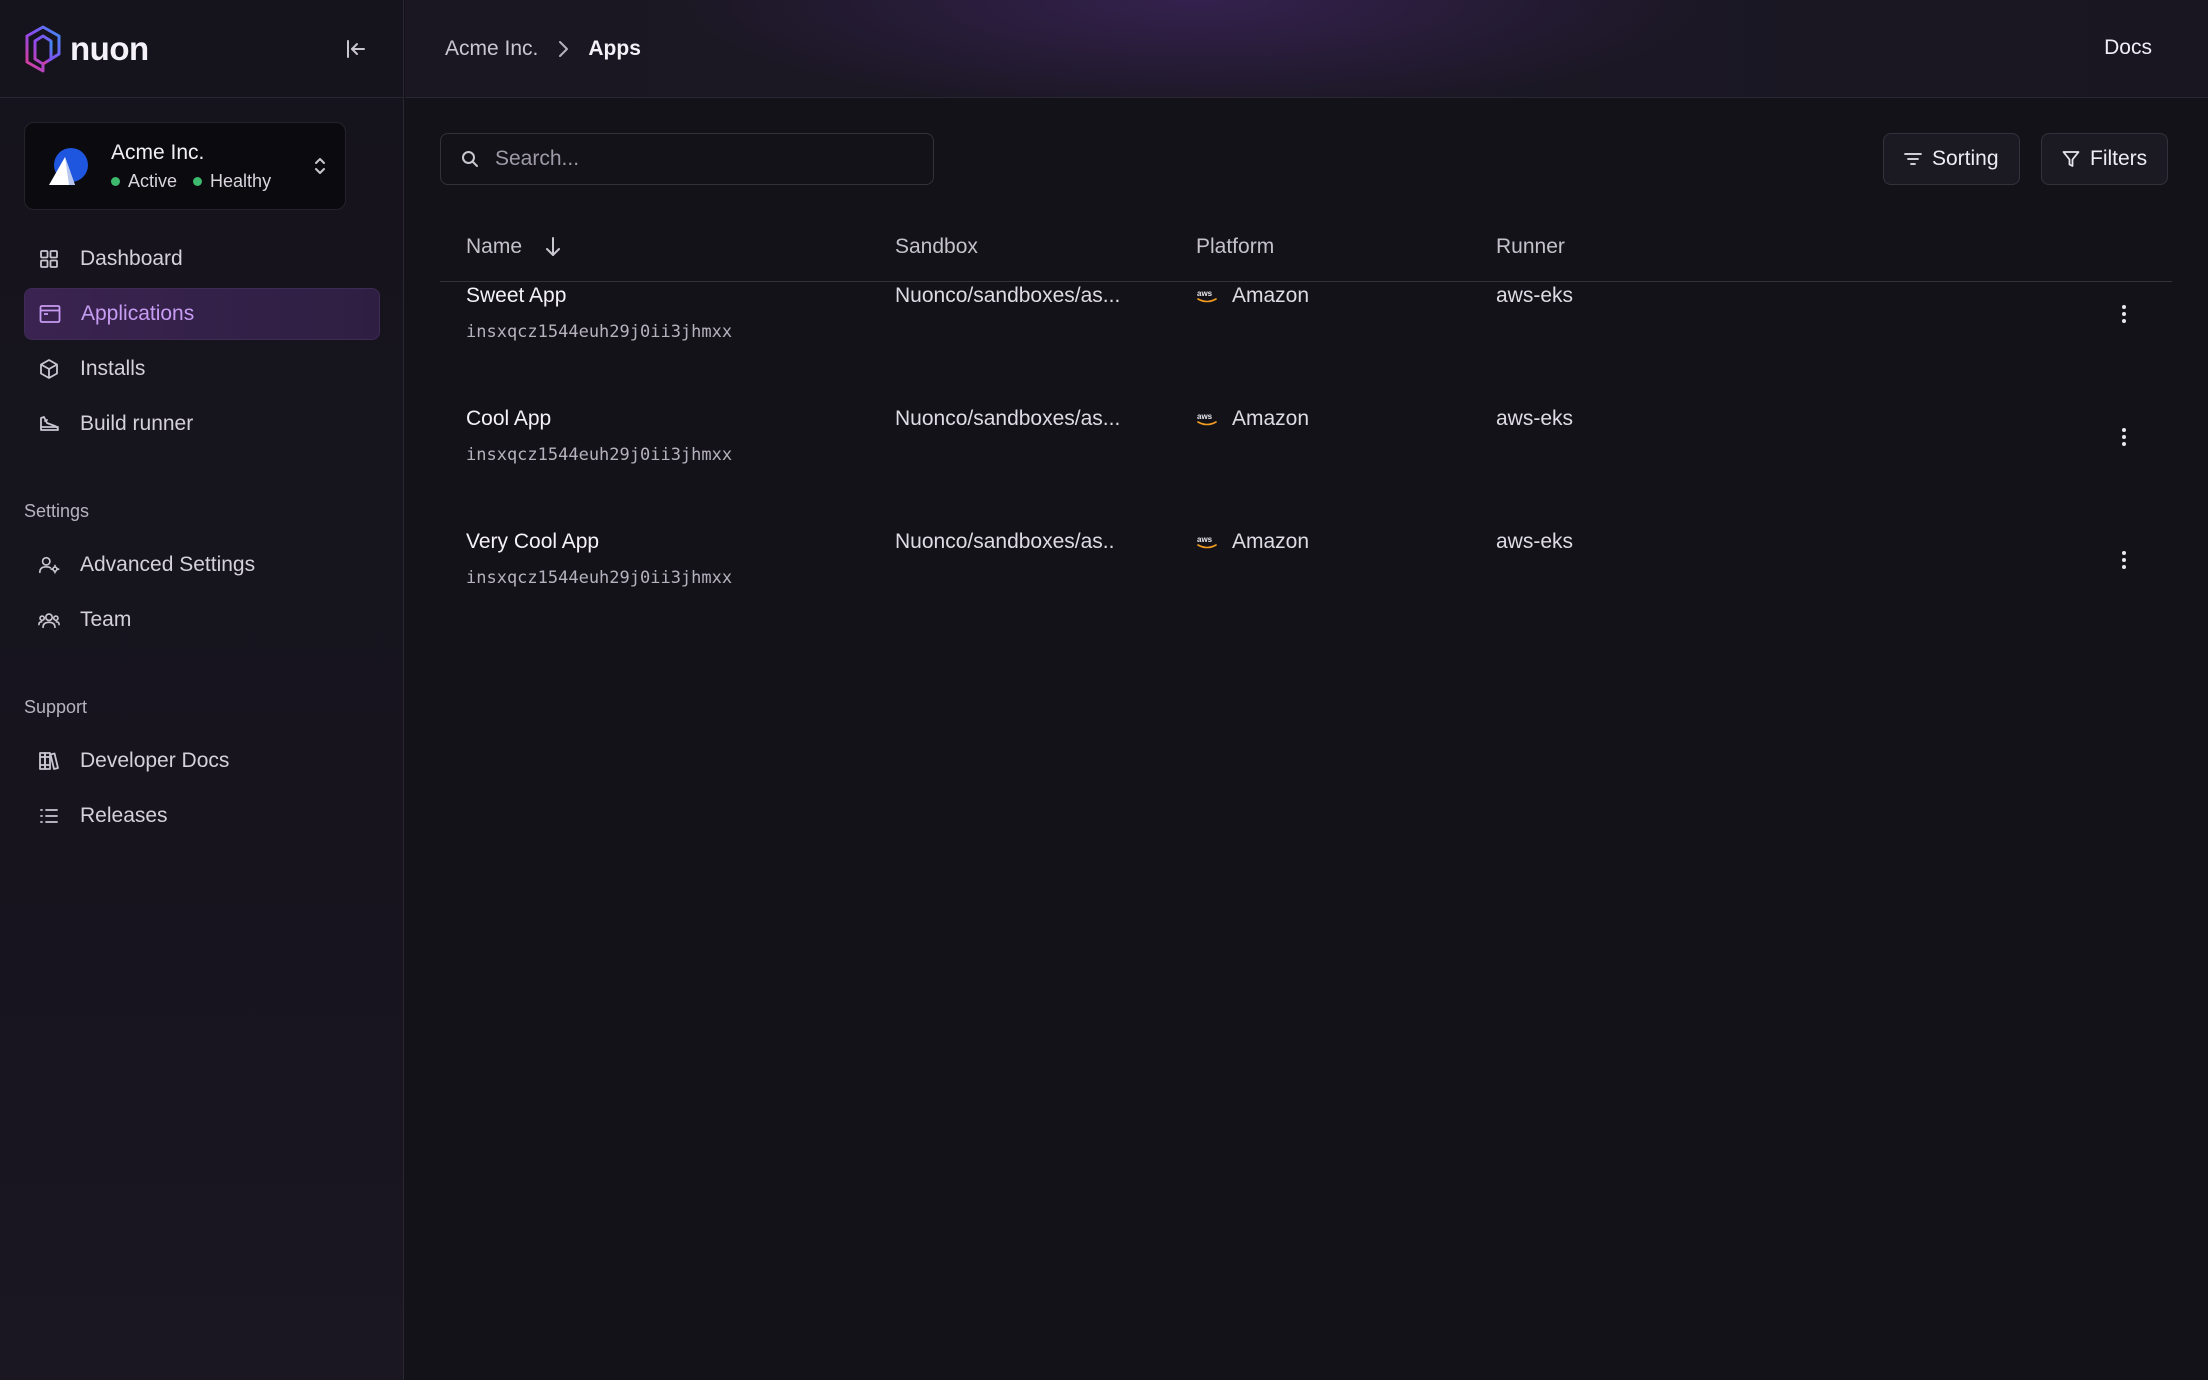 The width and height of the screenshot is (2208, 1380). Describe the element at coordinates (168, 564) in the screenshot. I see `nav-label: Advanced Settings` at that location.